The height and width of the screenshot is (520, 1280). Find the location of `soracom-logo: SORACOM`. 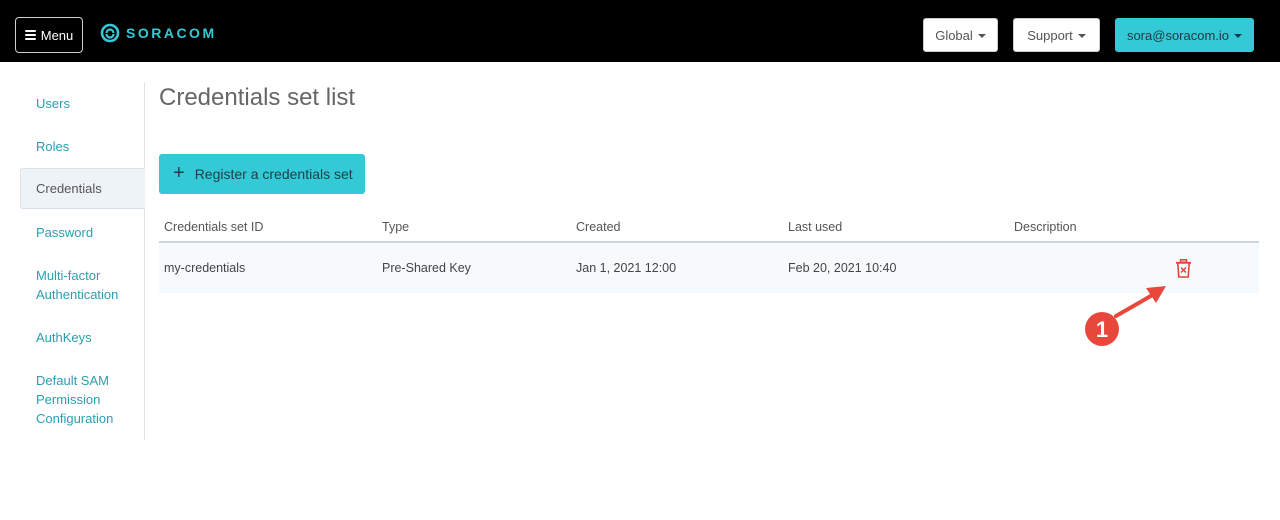

soracom-logo: SORACOM is located at coordinates (158, 33).